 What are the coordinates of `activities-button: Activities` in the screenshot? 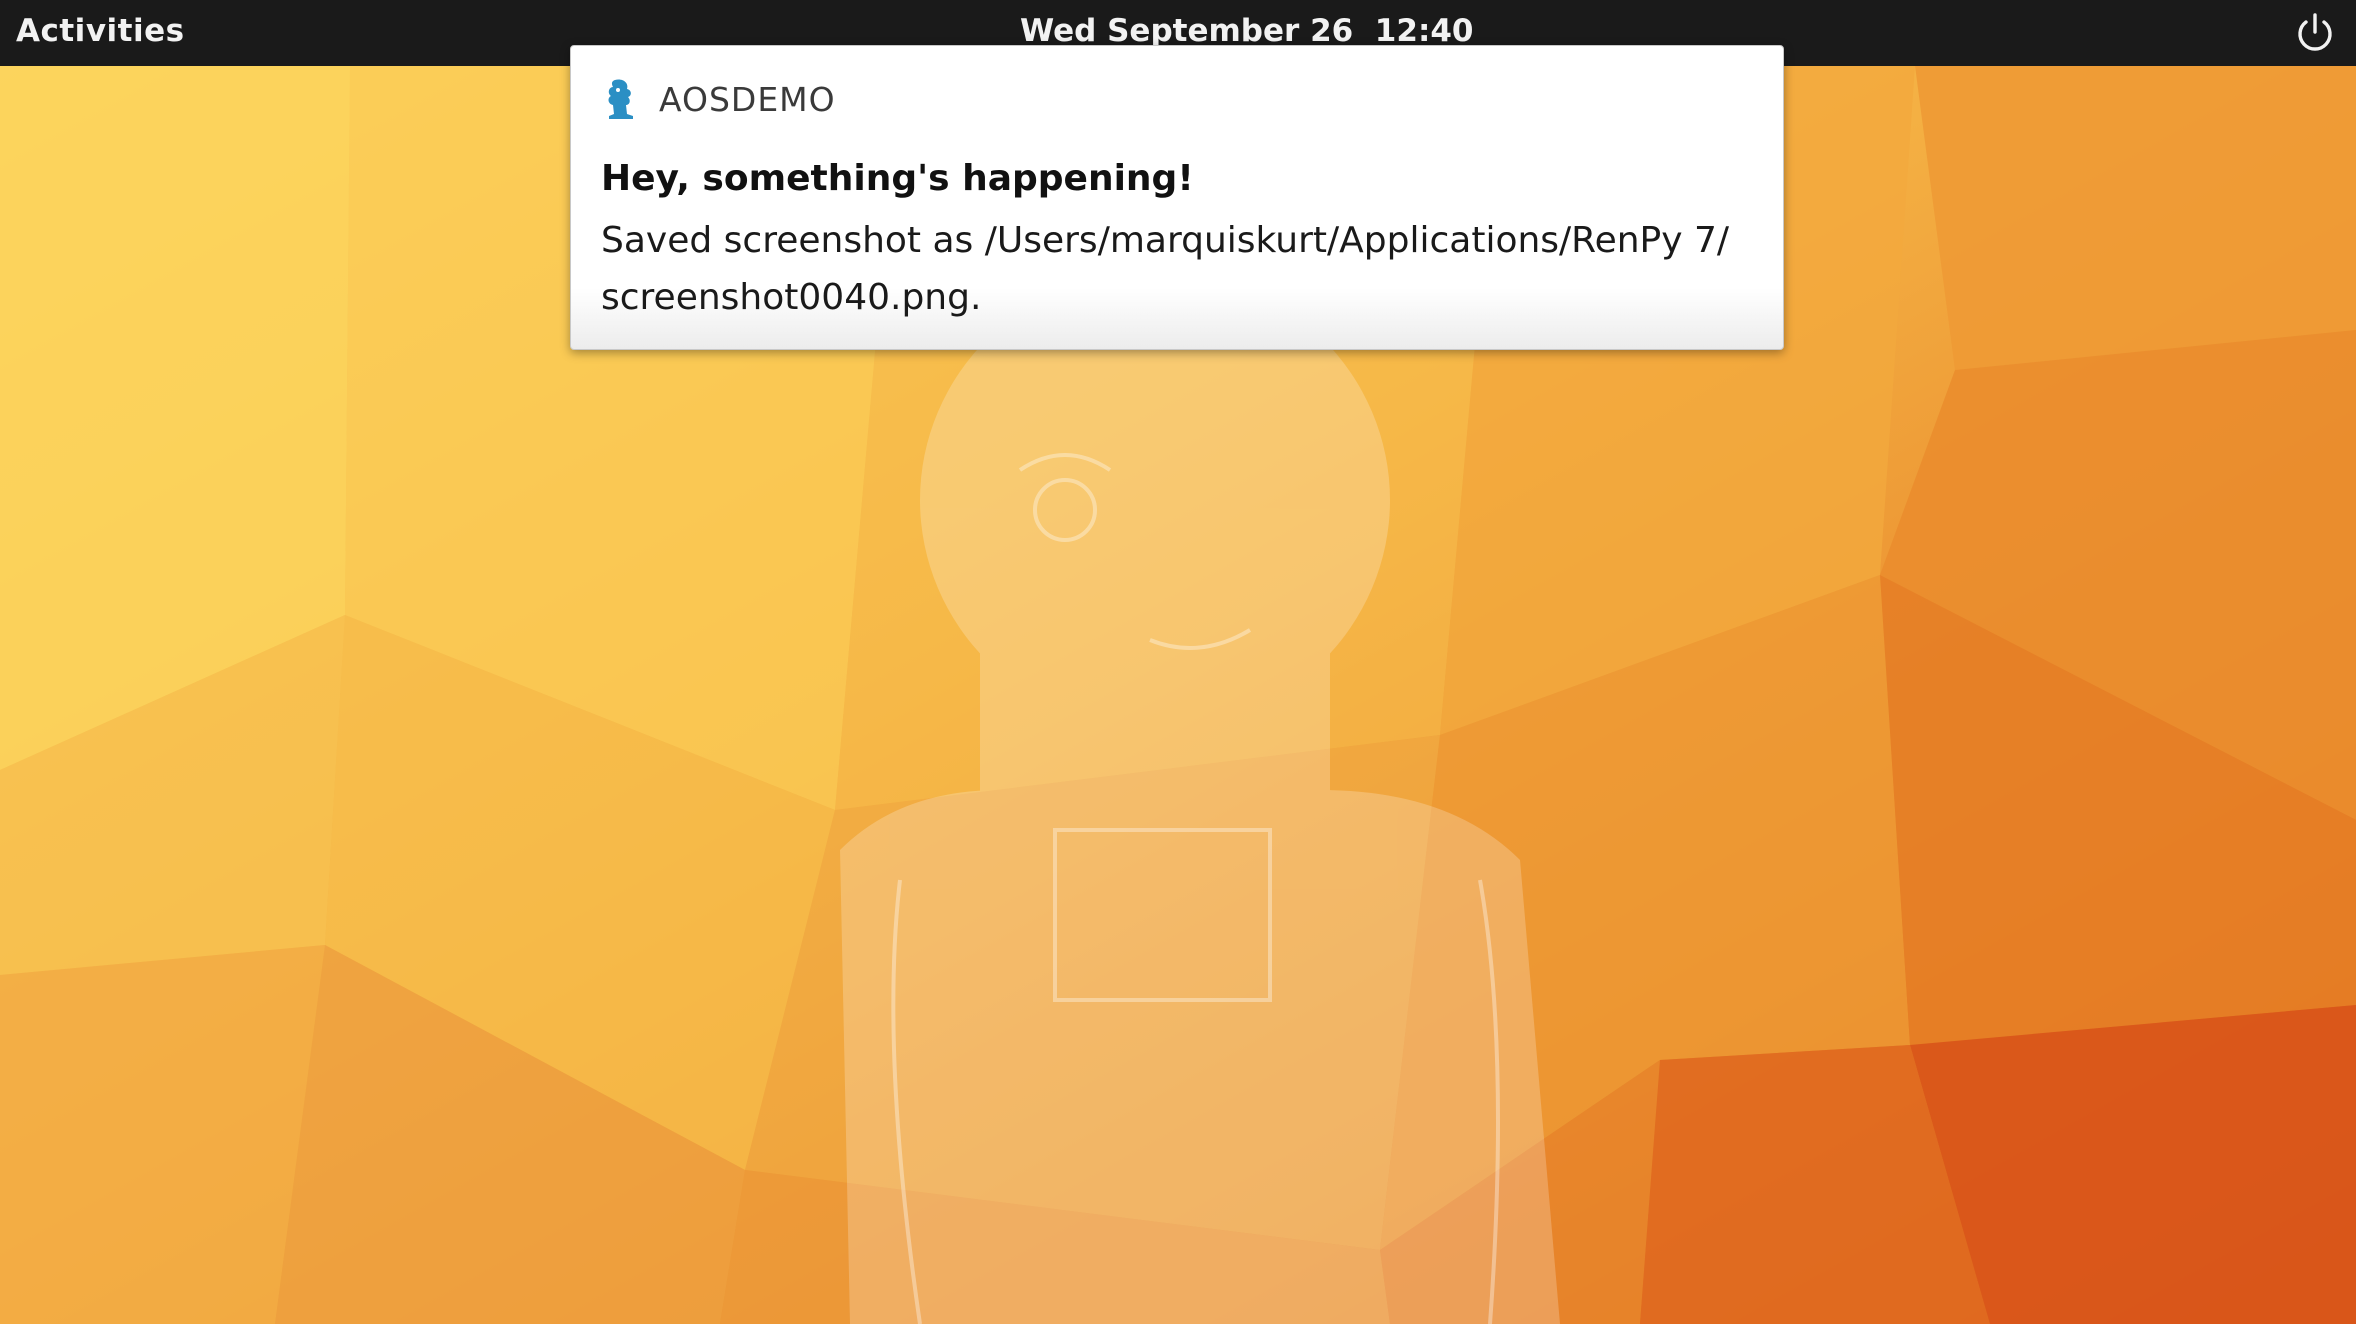 It's located at (100, 31).